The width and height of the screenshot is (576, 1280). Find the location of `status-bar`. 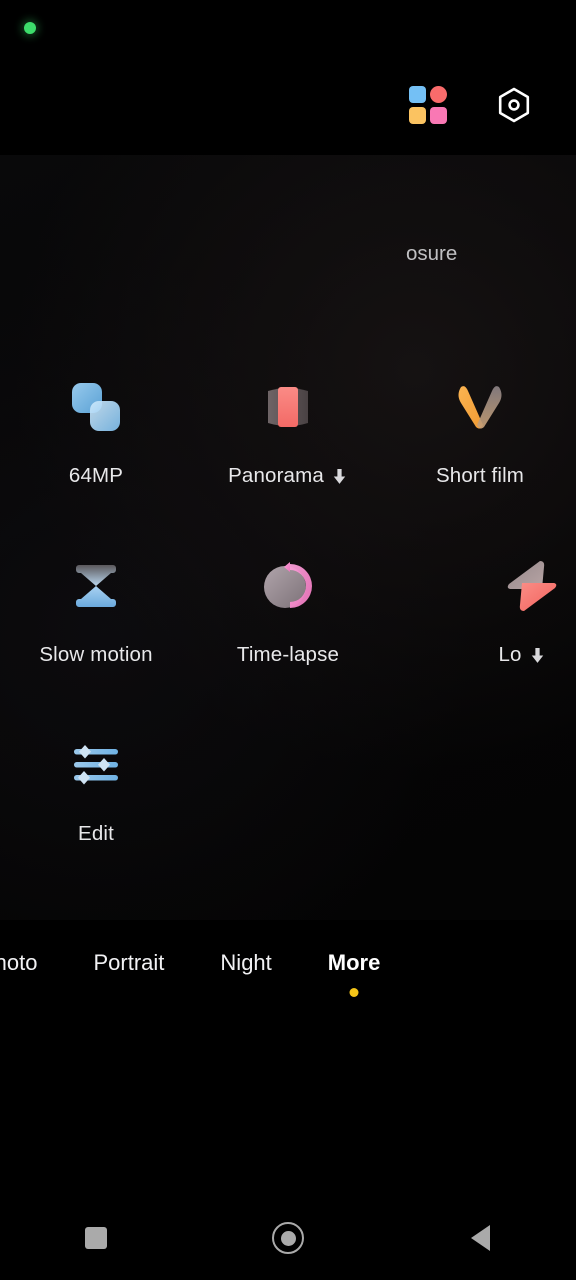

status-bar is located at coordinates (288, 28).